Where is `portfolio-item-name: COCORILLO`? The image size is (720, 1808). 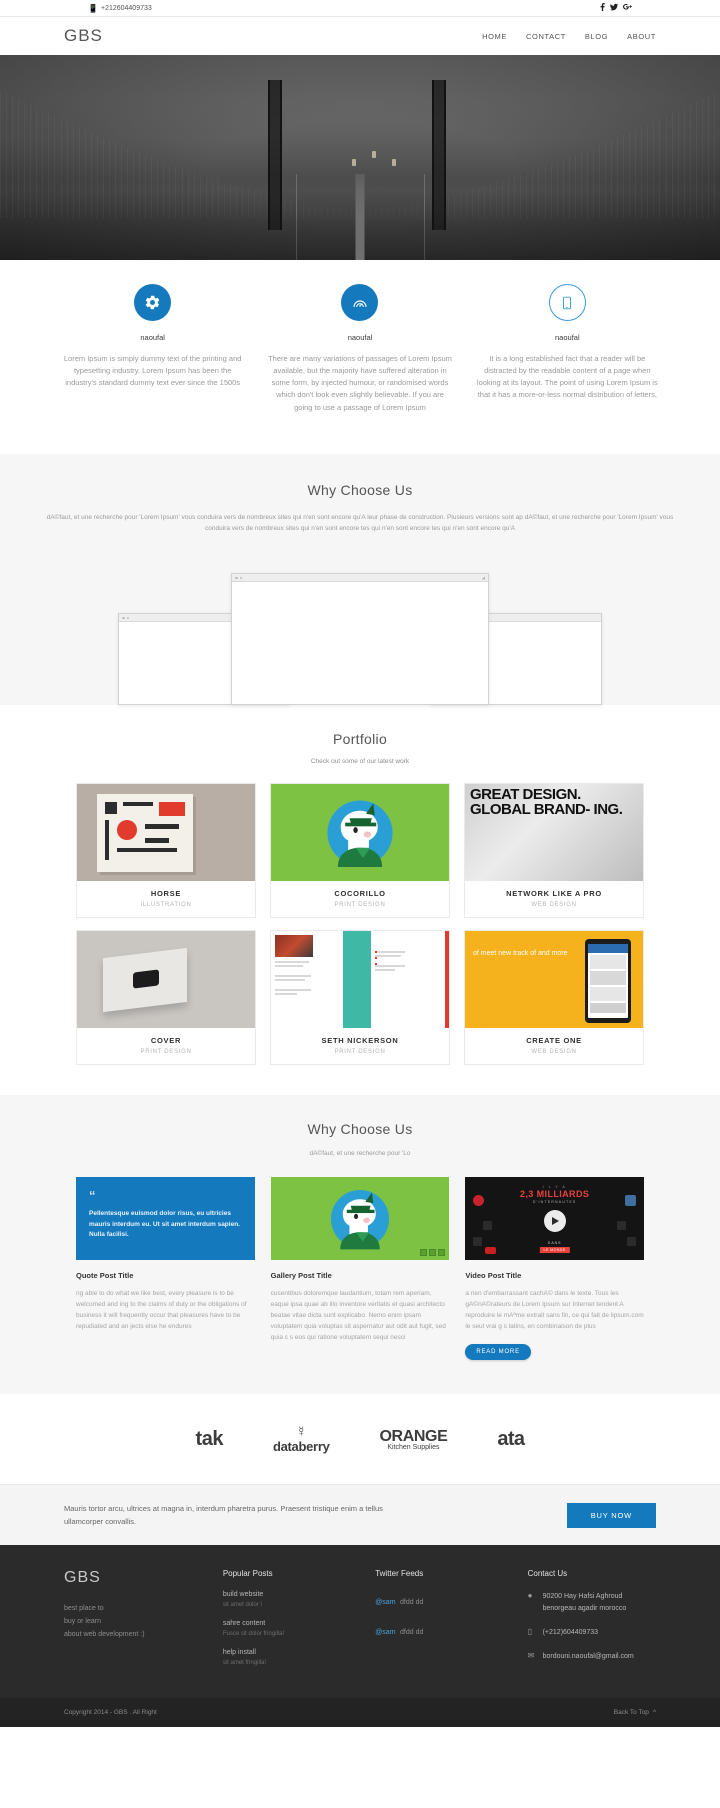 portfolio-item-name: COCORILLO is located at coordinates (360, 894).